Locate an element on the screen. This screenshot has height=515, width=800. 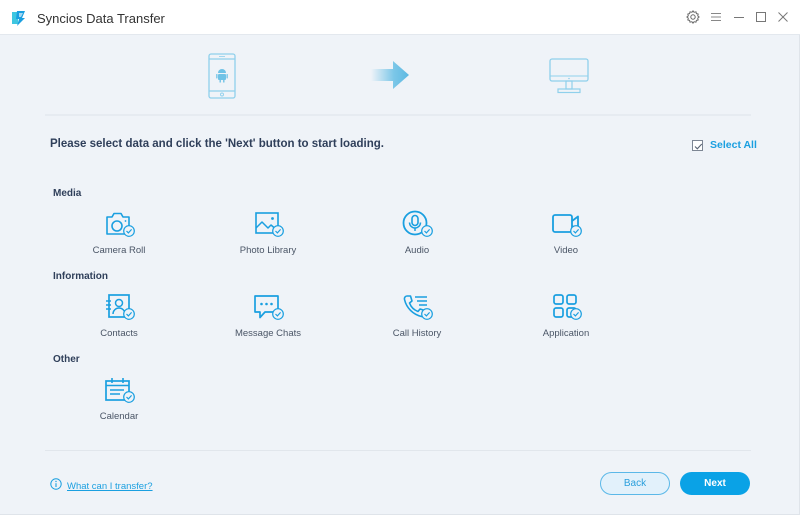
window-title: Syncios Data Transfer is located at coordinates (101, 18).